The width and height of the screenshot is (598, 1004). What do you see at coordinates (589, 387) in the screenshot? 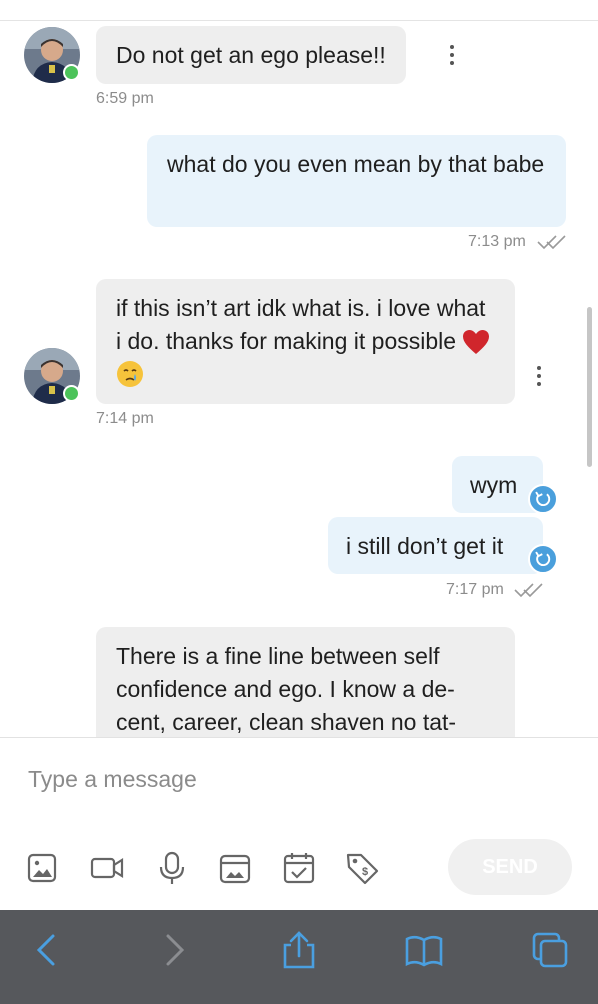
I see `scrollbar` at bounding box center [589, 387].